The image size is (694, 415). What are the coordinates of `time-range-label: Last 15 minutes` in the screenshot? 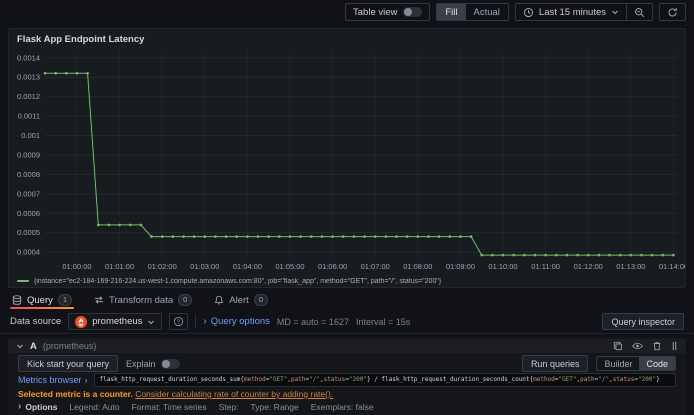 It's located at (572, 12).